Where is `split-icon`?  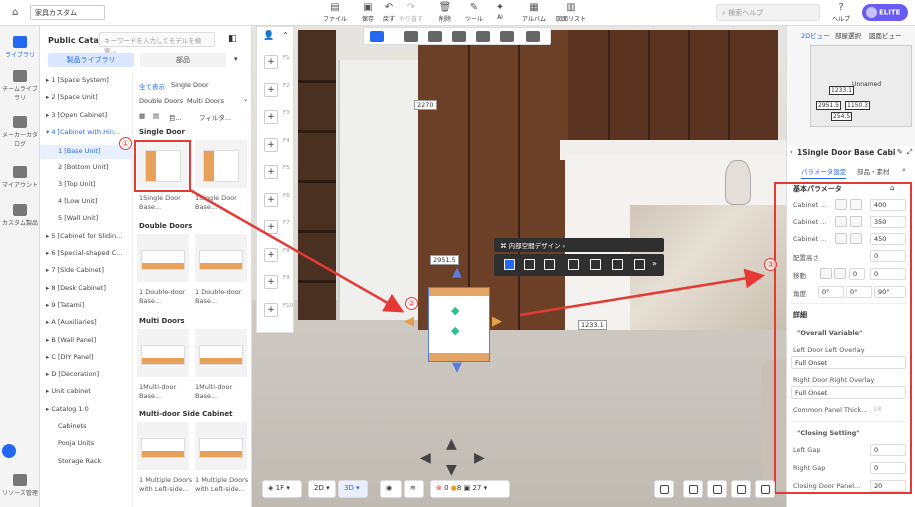
split-icon is located at coordinates (617, 264).